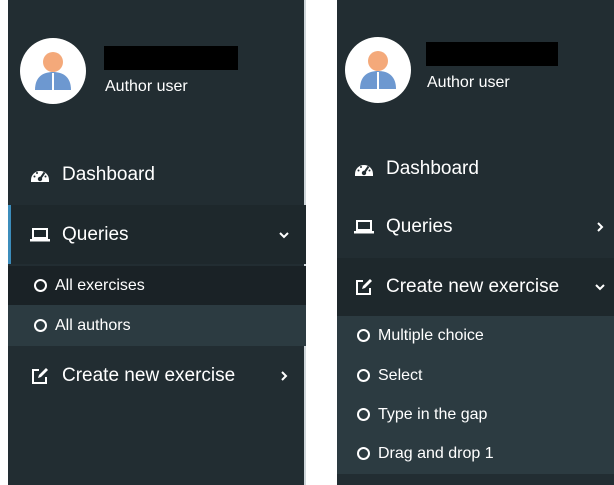  I want to click on submenu-item-all-exercises: All exercises, so click(157, 285).